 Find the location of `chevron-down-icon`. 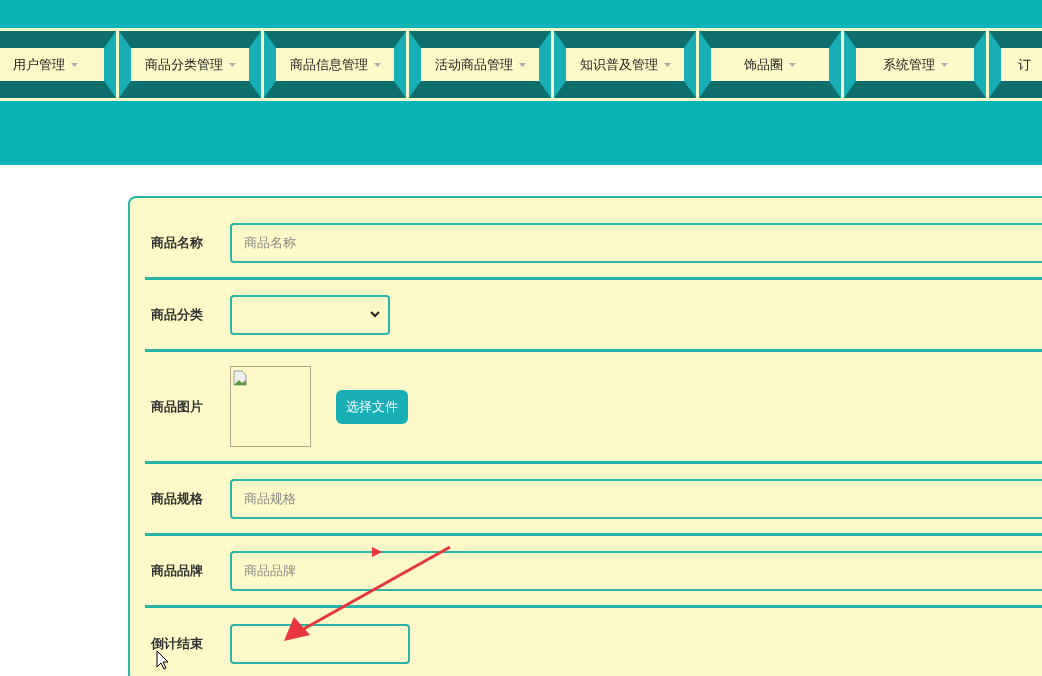

chevron-down-icon is located at coordinates (375, 314).